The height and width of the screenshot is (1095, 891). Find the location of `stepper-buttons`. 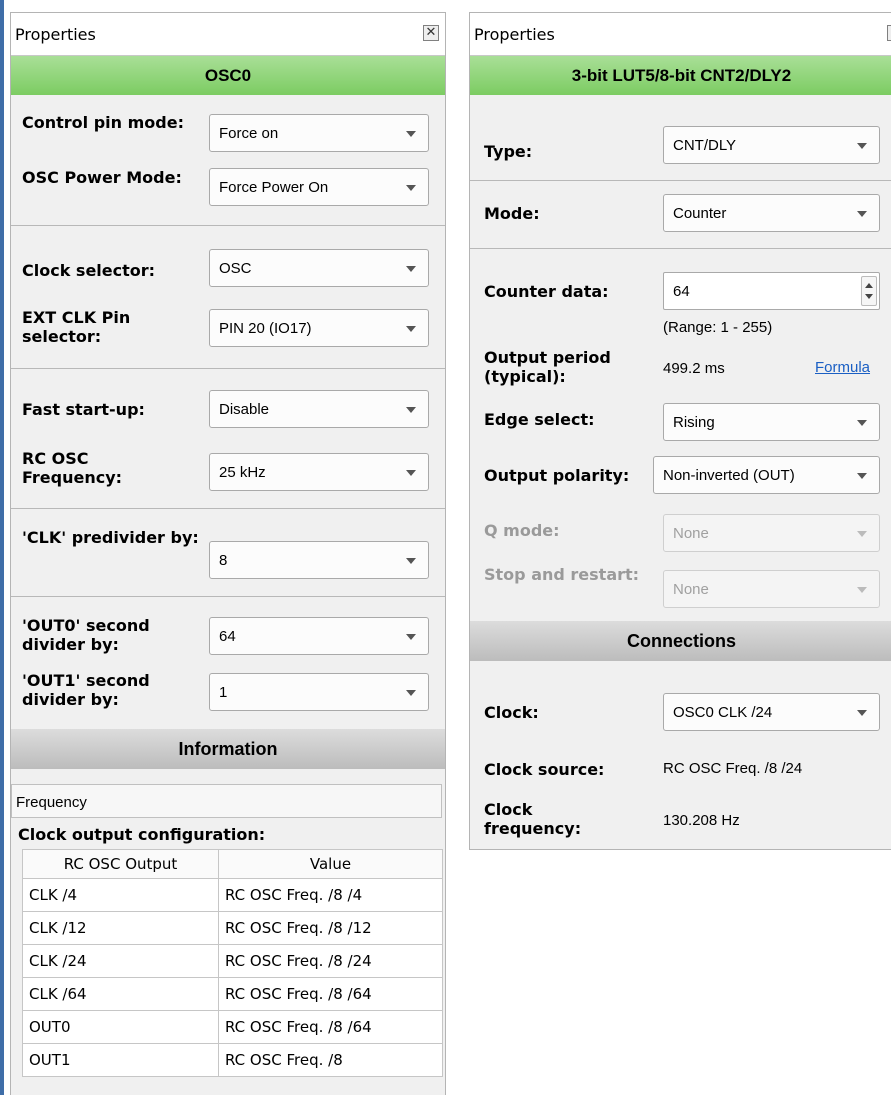

stepper-buttons is located at coordinates (869, 291).